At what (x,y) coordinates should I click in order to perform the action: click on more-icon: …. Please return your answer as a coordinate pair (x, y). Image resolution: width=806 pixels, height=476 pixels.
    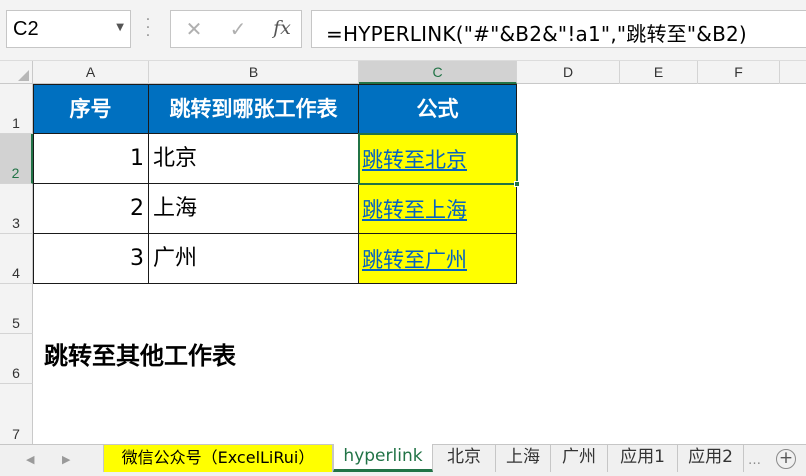
    Looking at the image, I should click on (754, 460).